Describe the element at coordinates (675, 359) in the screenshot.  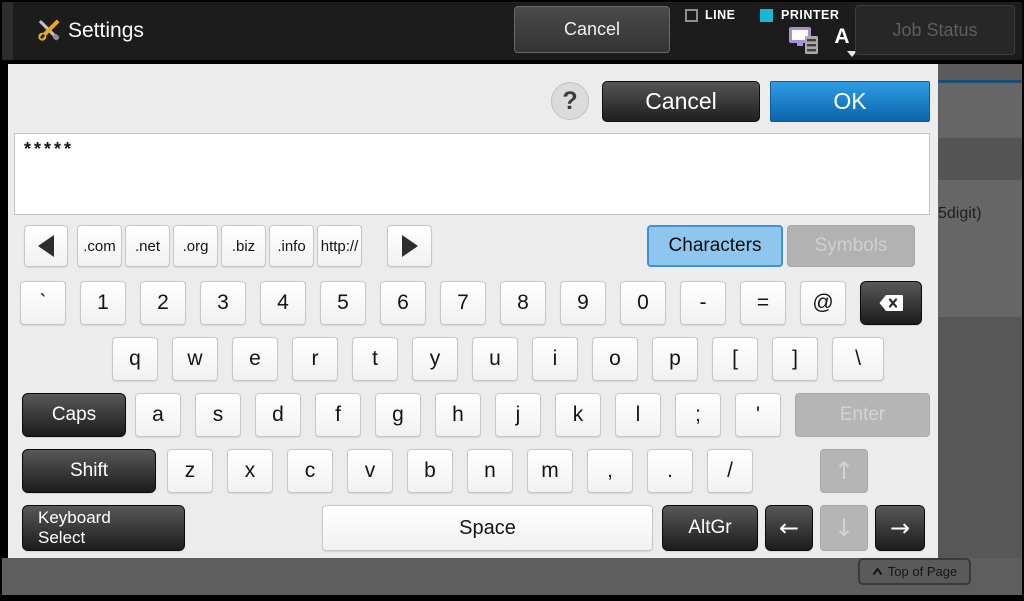
I see `key-p: p` at that location.